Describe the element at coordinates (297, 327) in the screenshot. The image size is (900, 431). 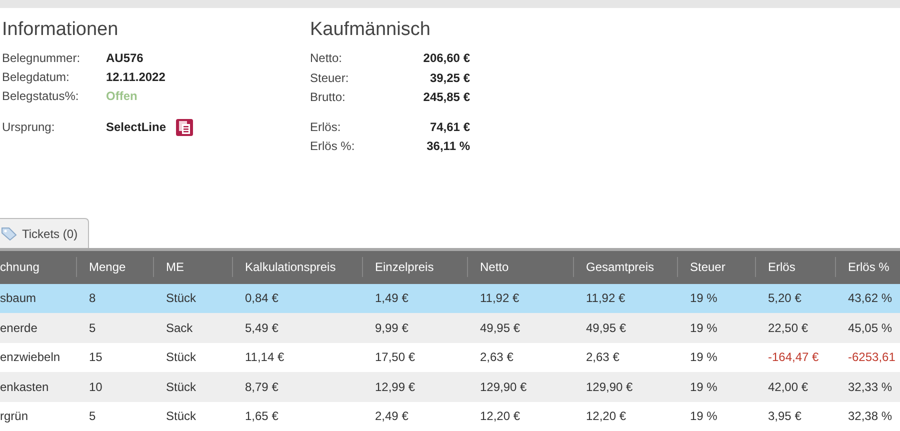
I see `table-cell: 5,49 €` at that location.